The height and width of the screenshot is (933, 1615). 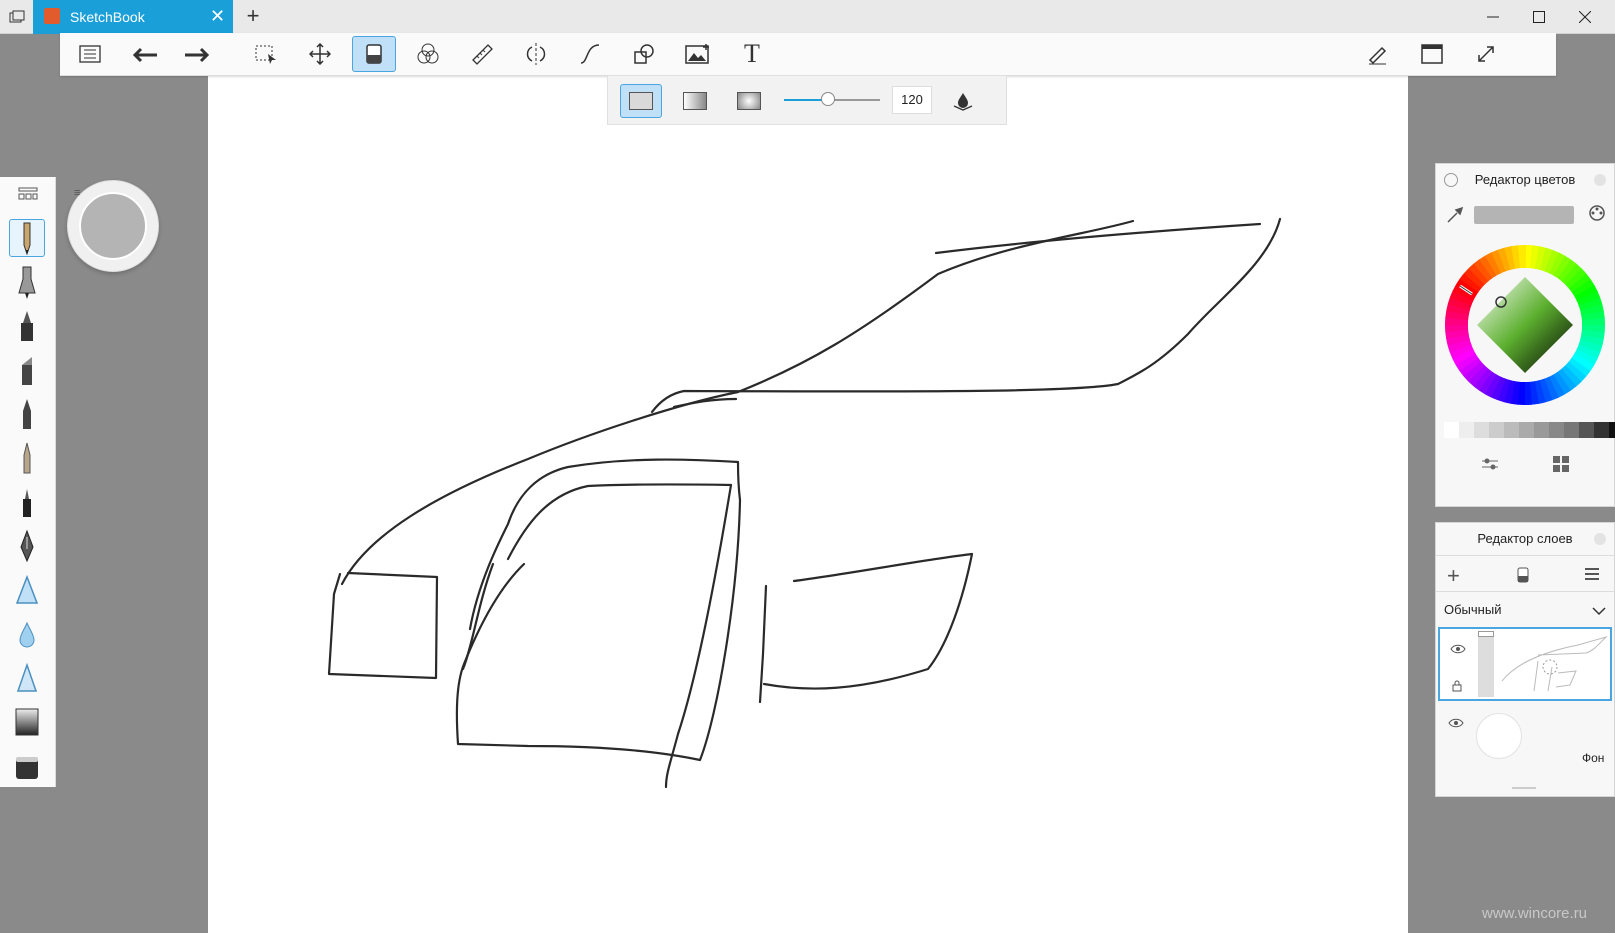 What do you see at coordinates (749, 101) in the screenshot?
I see `fill-radial-gradient-button` at bounding box center [749, 101].